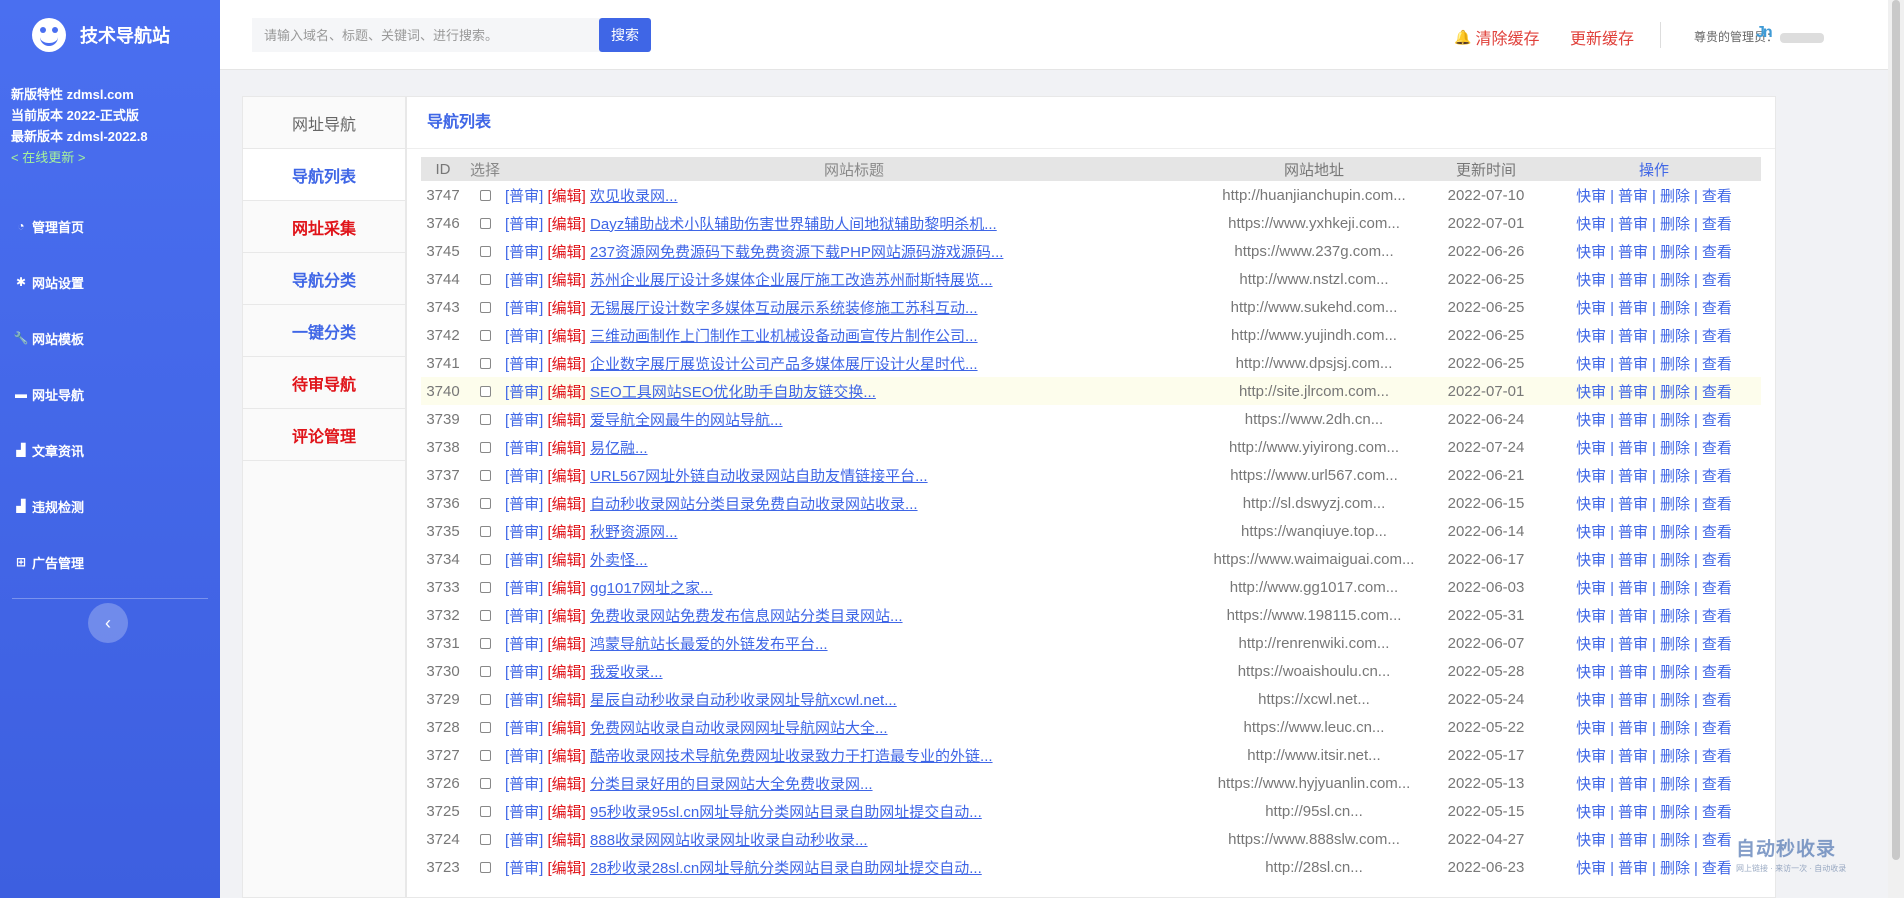 The image size is (1904, 898). What do you see at coordinates (110, 282) in the screenshot?
I see `sidebar-item-2: ✱ 网站设置` at bounding box center [110, 282].